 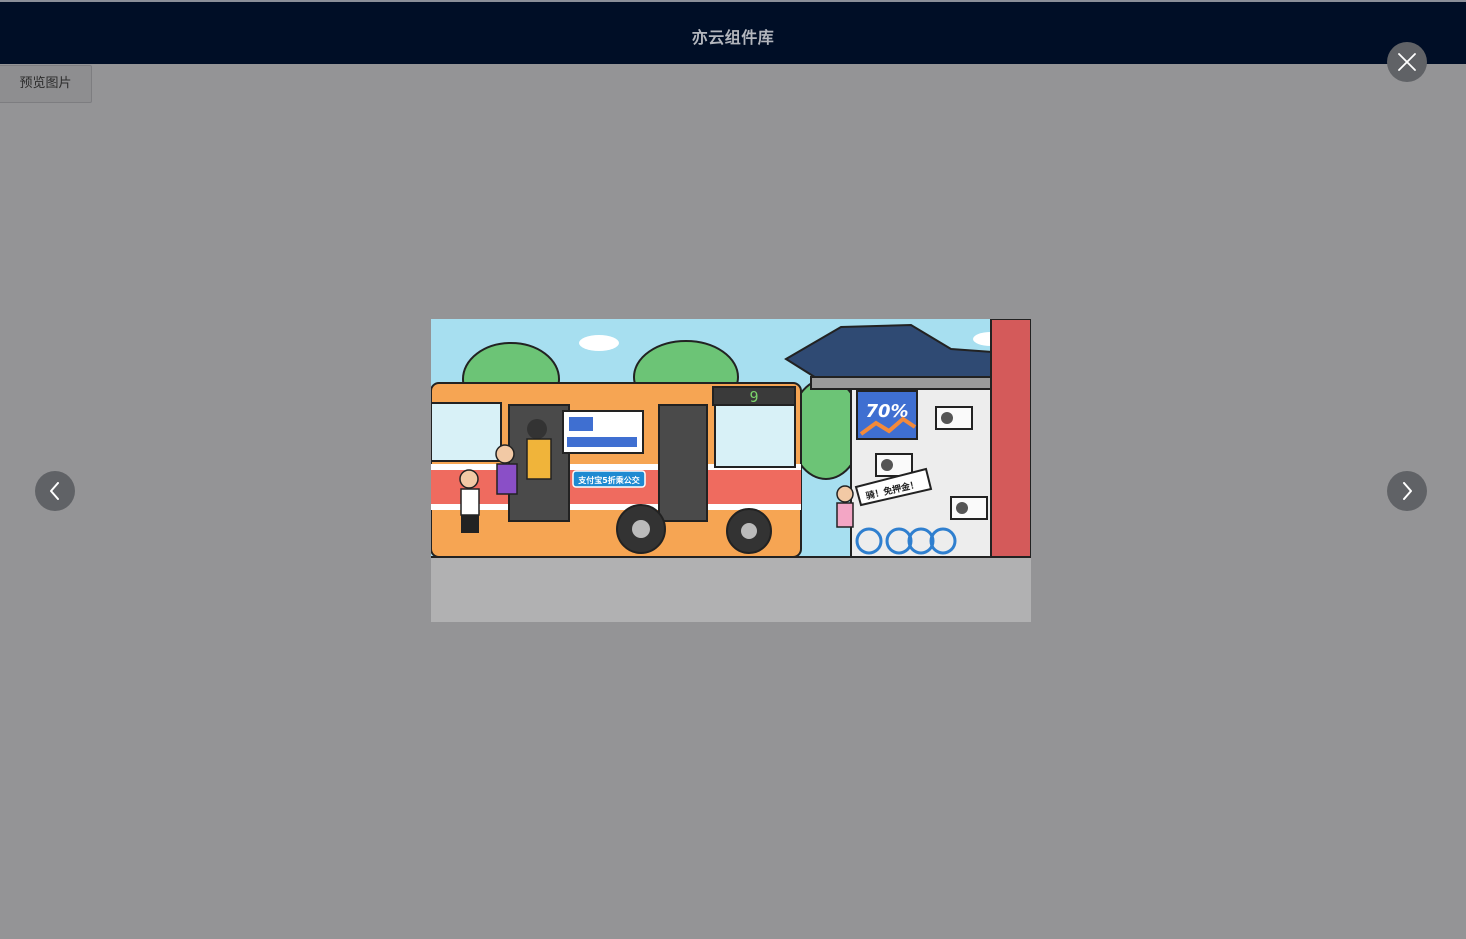 What do you see at coordinates (46, 84) in the screenshot?
I see `preview-image-button: 预览图片` at bounding box center [46, 84].